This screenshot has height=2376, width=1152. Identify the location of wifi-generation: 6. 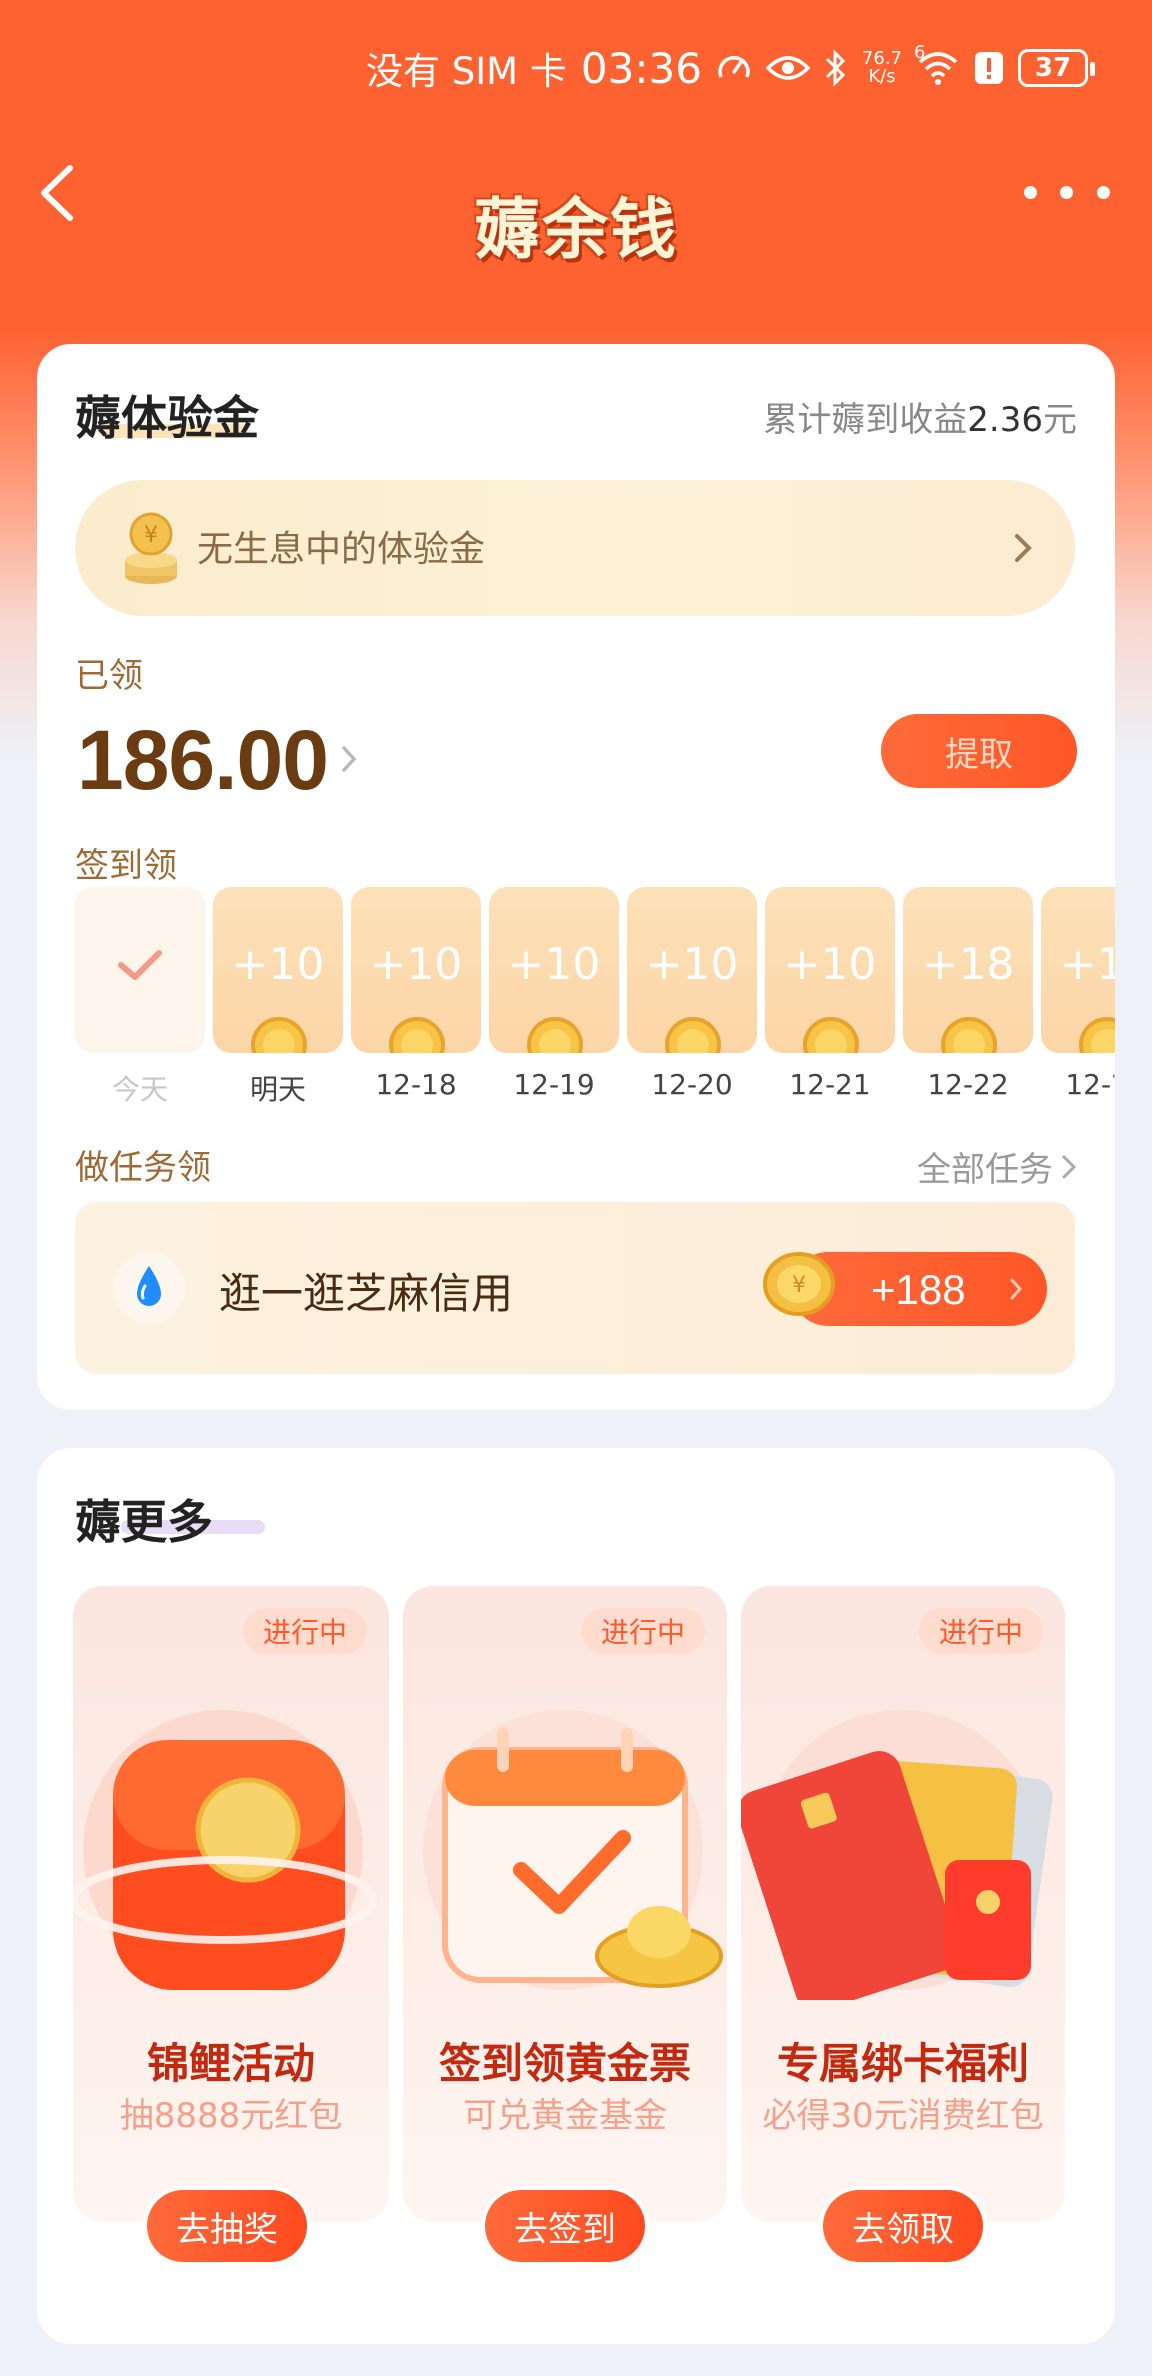
(920, 52).